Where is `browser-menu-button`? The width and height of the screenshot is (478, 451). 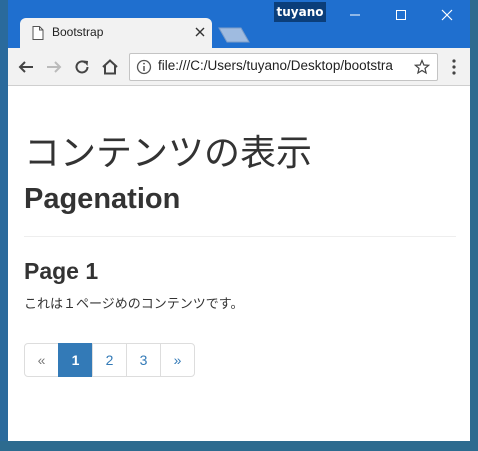 browser-menu-button is located at coordinates (454, 67).